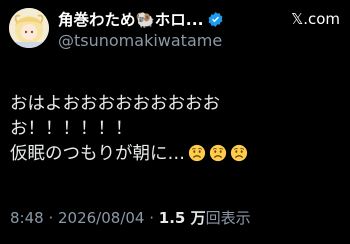 The image size is (350, 244). I want to click on tweet-date: 2026/08/04, so click(101, 218).